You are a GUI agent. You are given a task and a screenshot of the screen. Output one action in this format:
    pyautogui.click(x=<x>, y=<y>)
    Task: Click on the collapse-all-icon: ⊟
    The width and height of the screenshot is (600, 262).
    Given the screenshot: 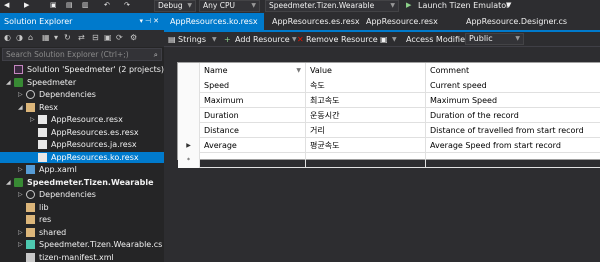 What is the action you would take?
    pyautogui.click(x=95, y=37)
    